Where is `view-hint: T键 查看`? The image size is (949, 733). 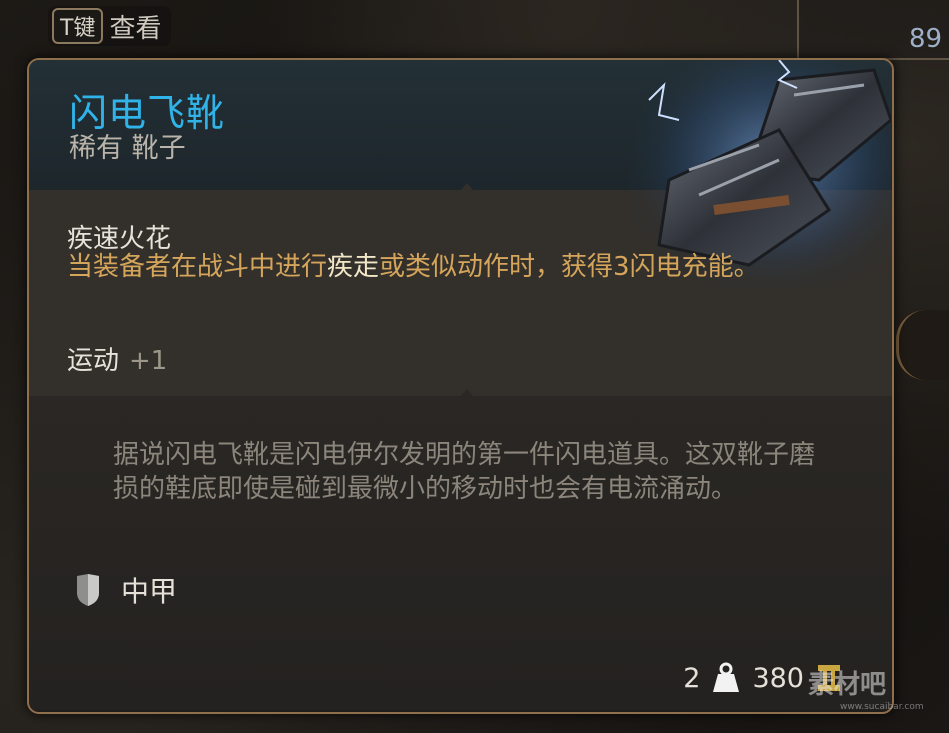 view-hint: T键 查看 is located at coordinates (110, 26).